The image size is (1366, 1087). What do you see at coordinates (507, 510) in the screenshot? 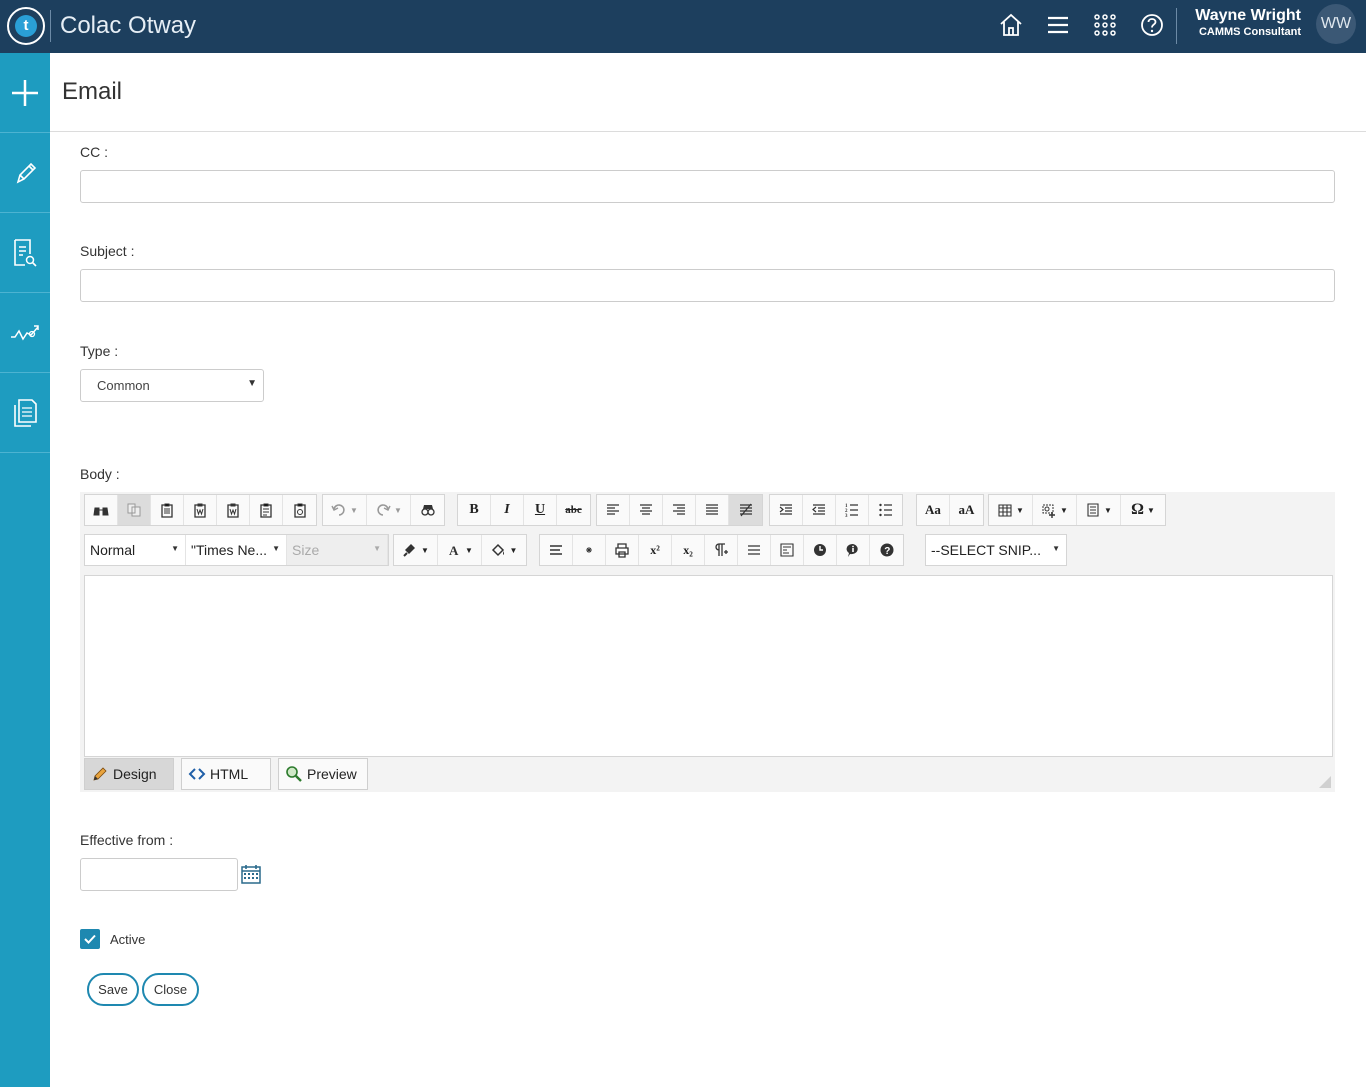
I see `italic-button: I` at bounding box center [507, 510].